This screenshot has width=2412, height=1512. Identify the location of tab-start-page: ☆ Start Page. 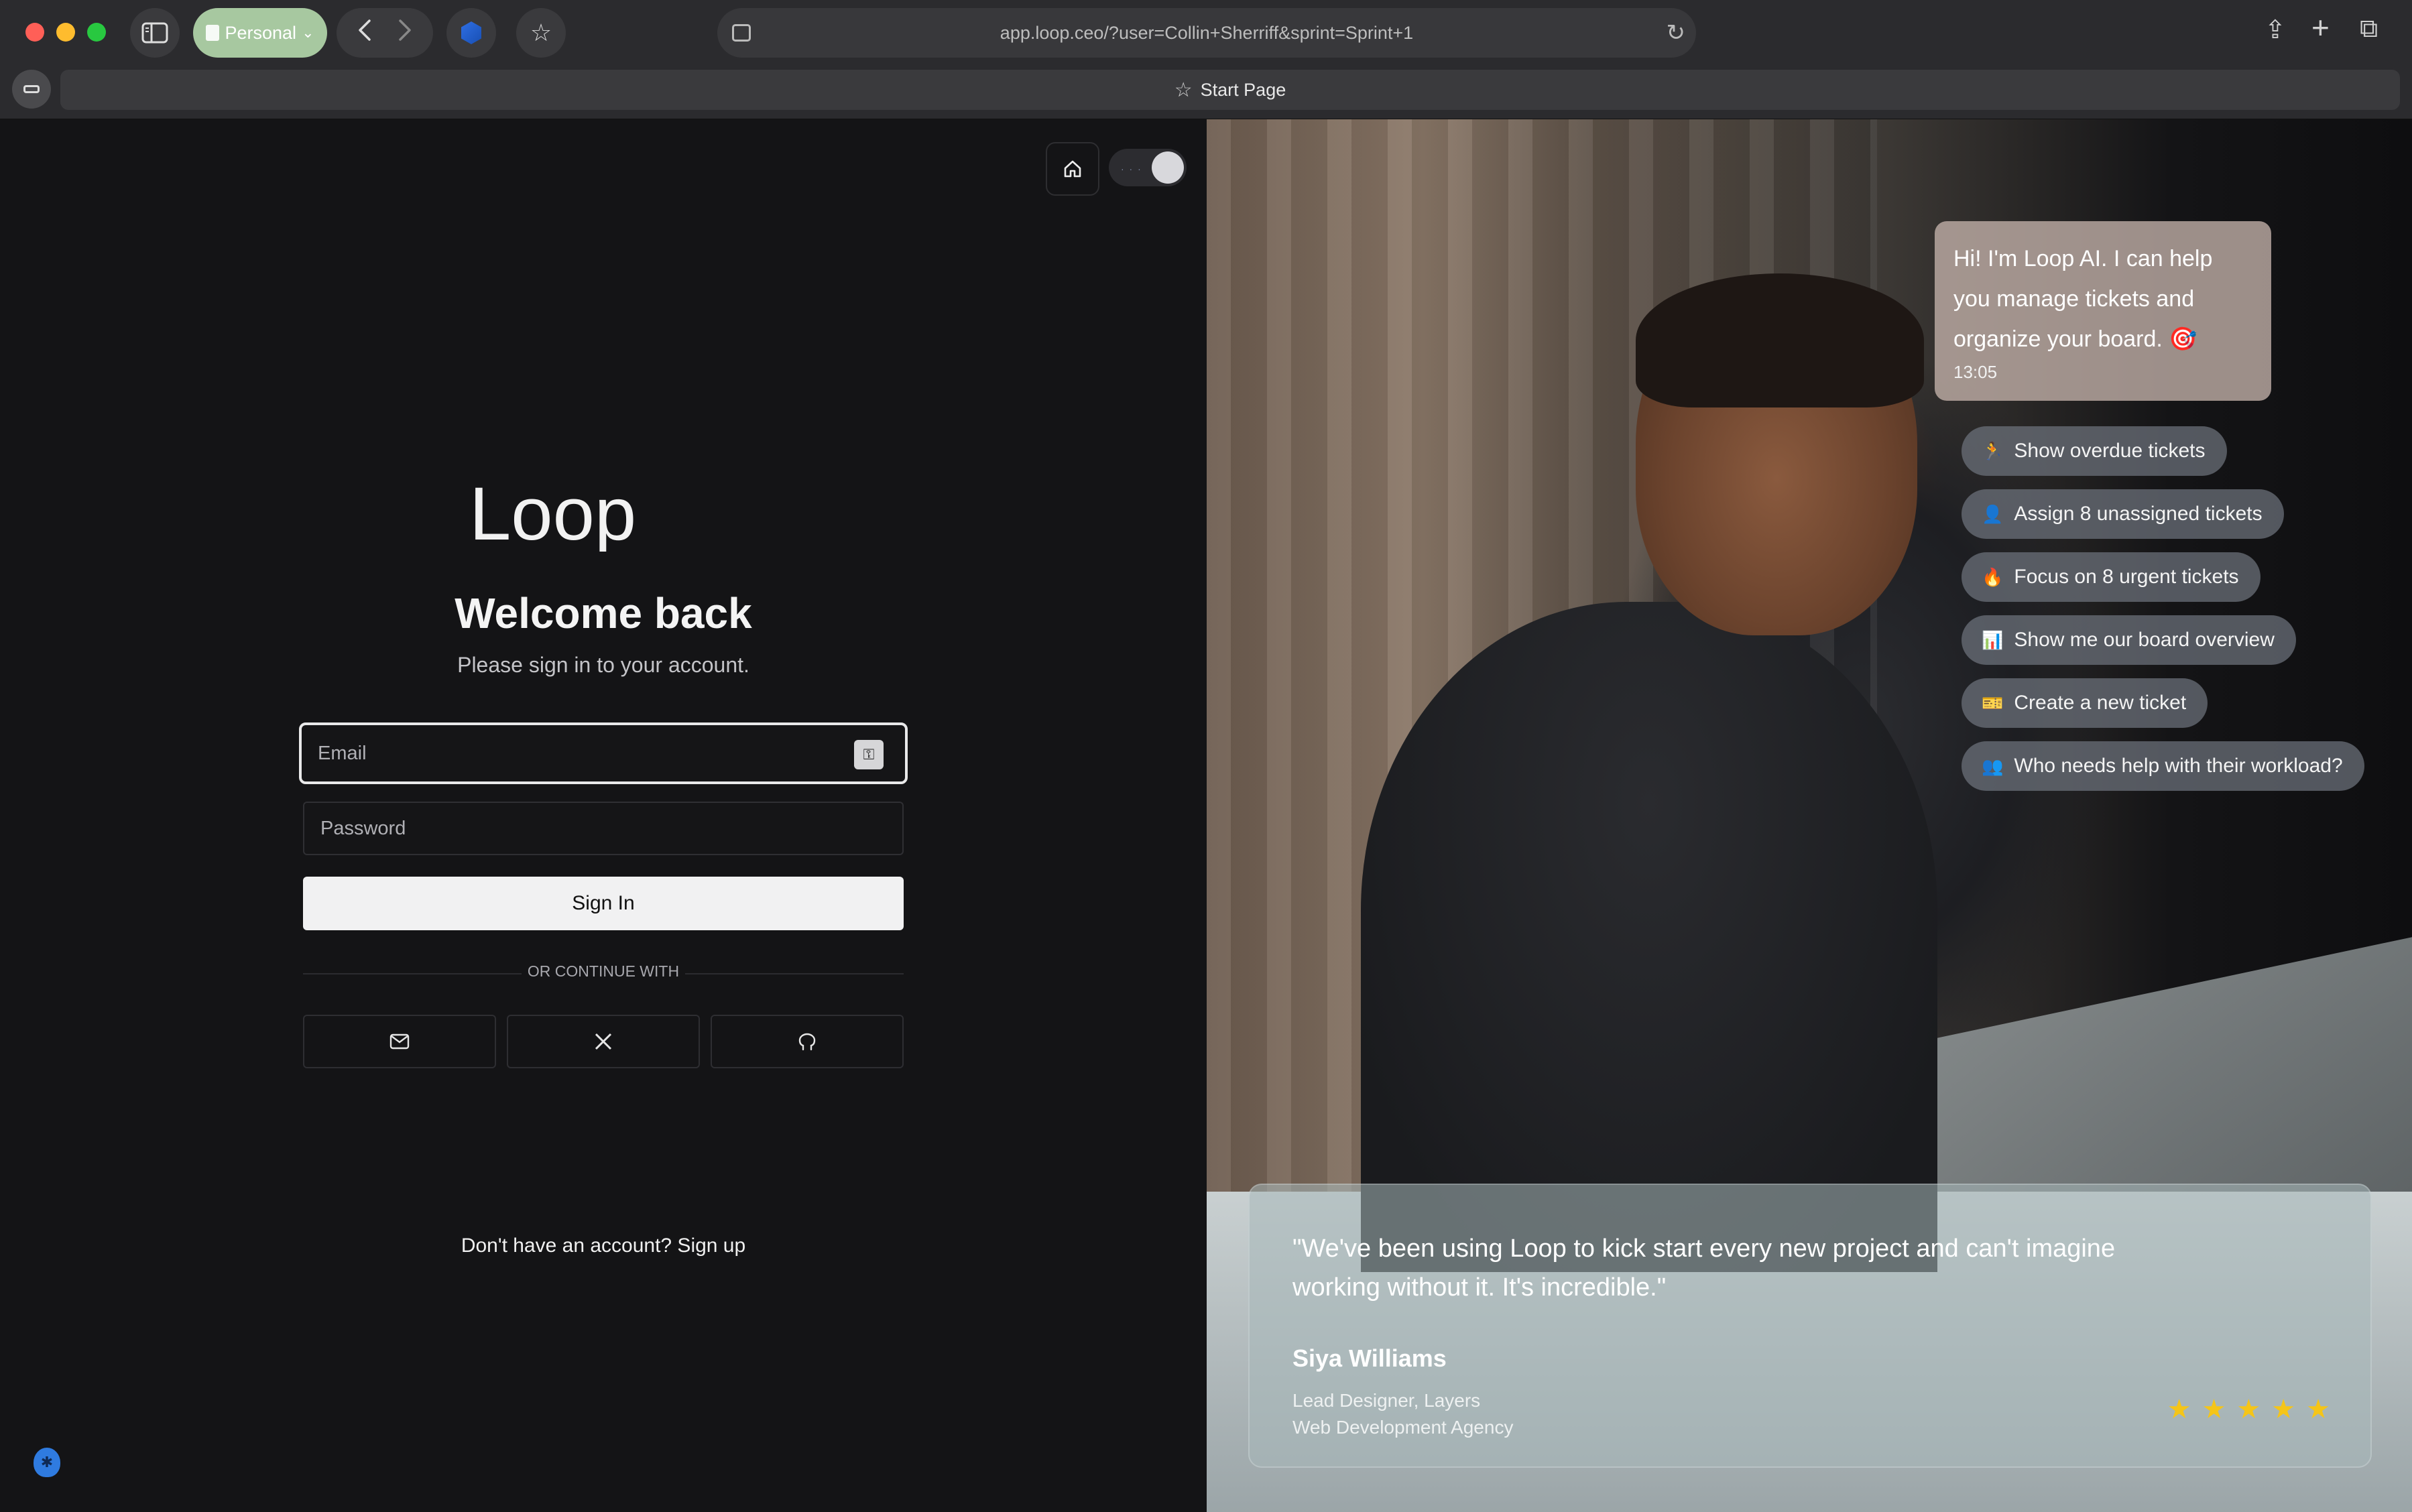
(1230, 90).